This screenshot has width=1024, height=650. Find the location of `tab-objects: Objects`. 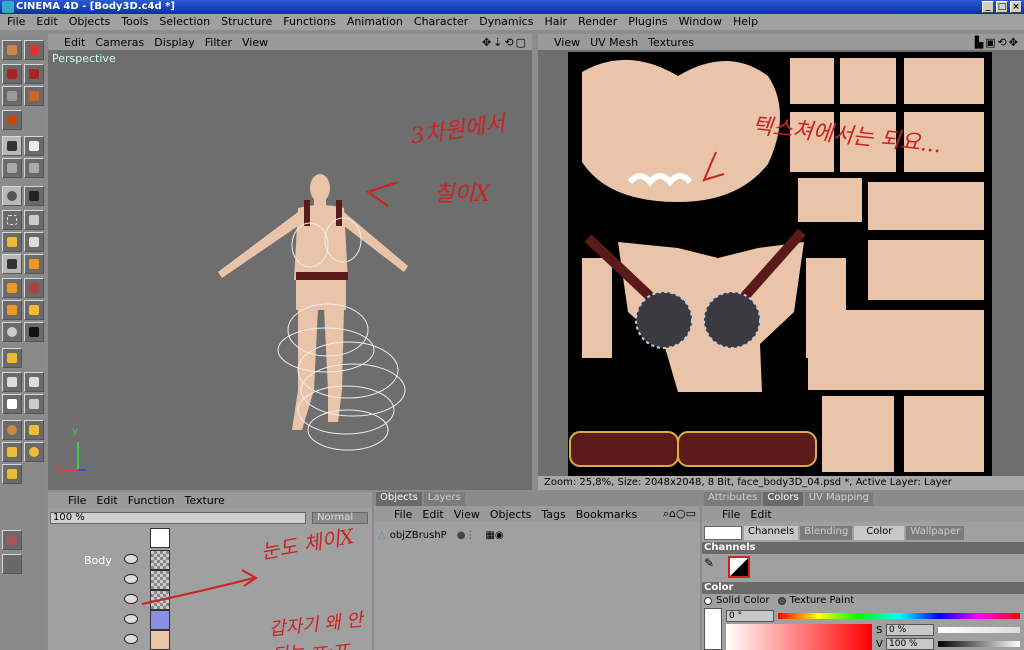

tab-objects: Objects is located at coordinates (399, 499).